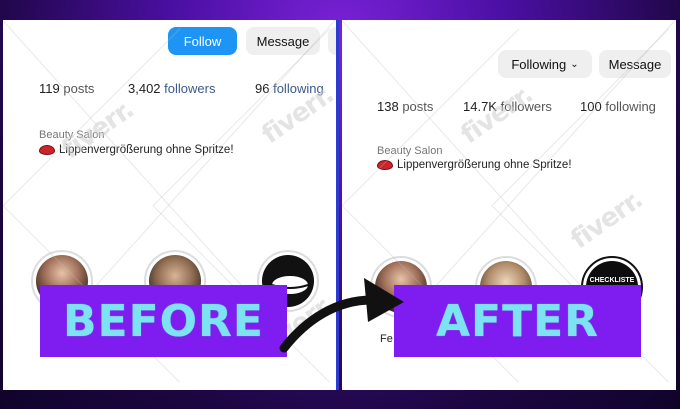 The height and width of the screenshot is (409, 680). Describe the element at coordinates (49, 88) in the screenshot. I see `posts-value: 119` at that location.